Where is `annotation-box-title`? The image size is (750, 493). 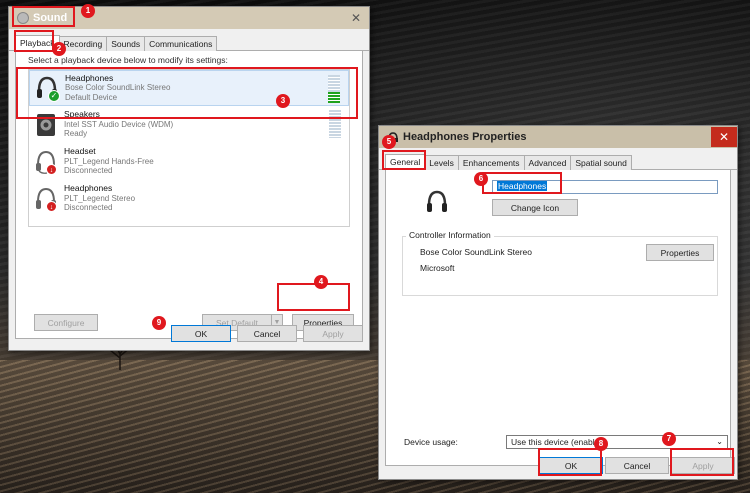
annotation-box-title is located at coordinates (43, 16).